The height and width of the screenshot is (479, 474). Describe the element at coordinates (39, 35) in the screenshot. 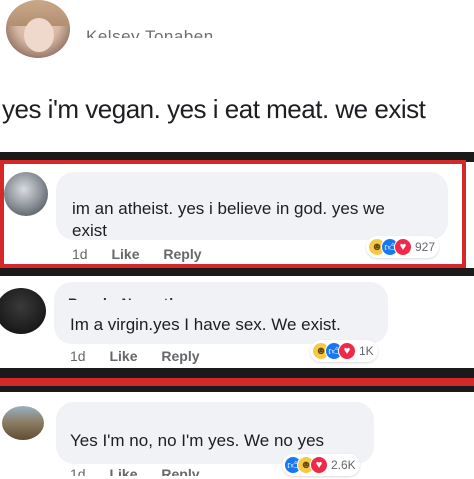

I see `avatar-face` at that location.